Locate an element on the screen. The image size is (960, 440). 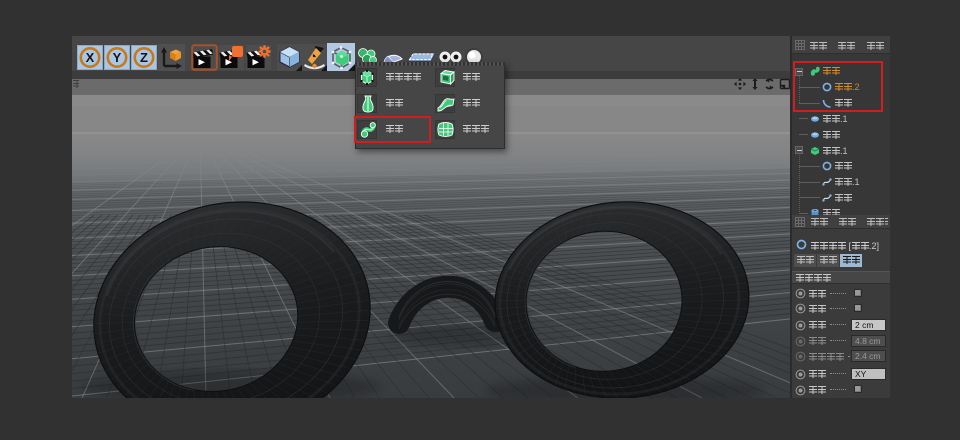
svg-text: Z is located at coordinates (144, 57).